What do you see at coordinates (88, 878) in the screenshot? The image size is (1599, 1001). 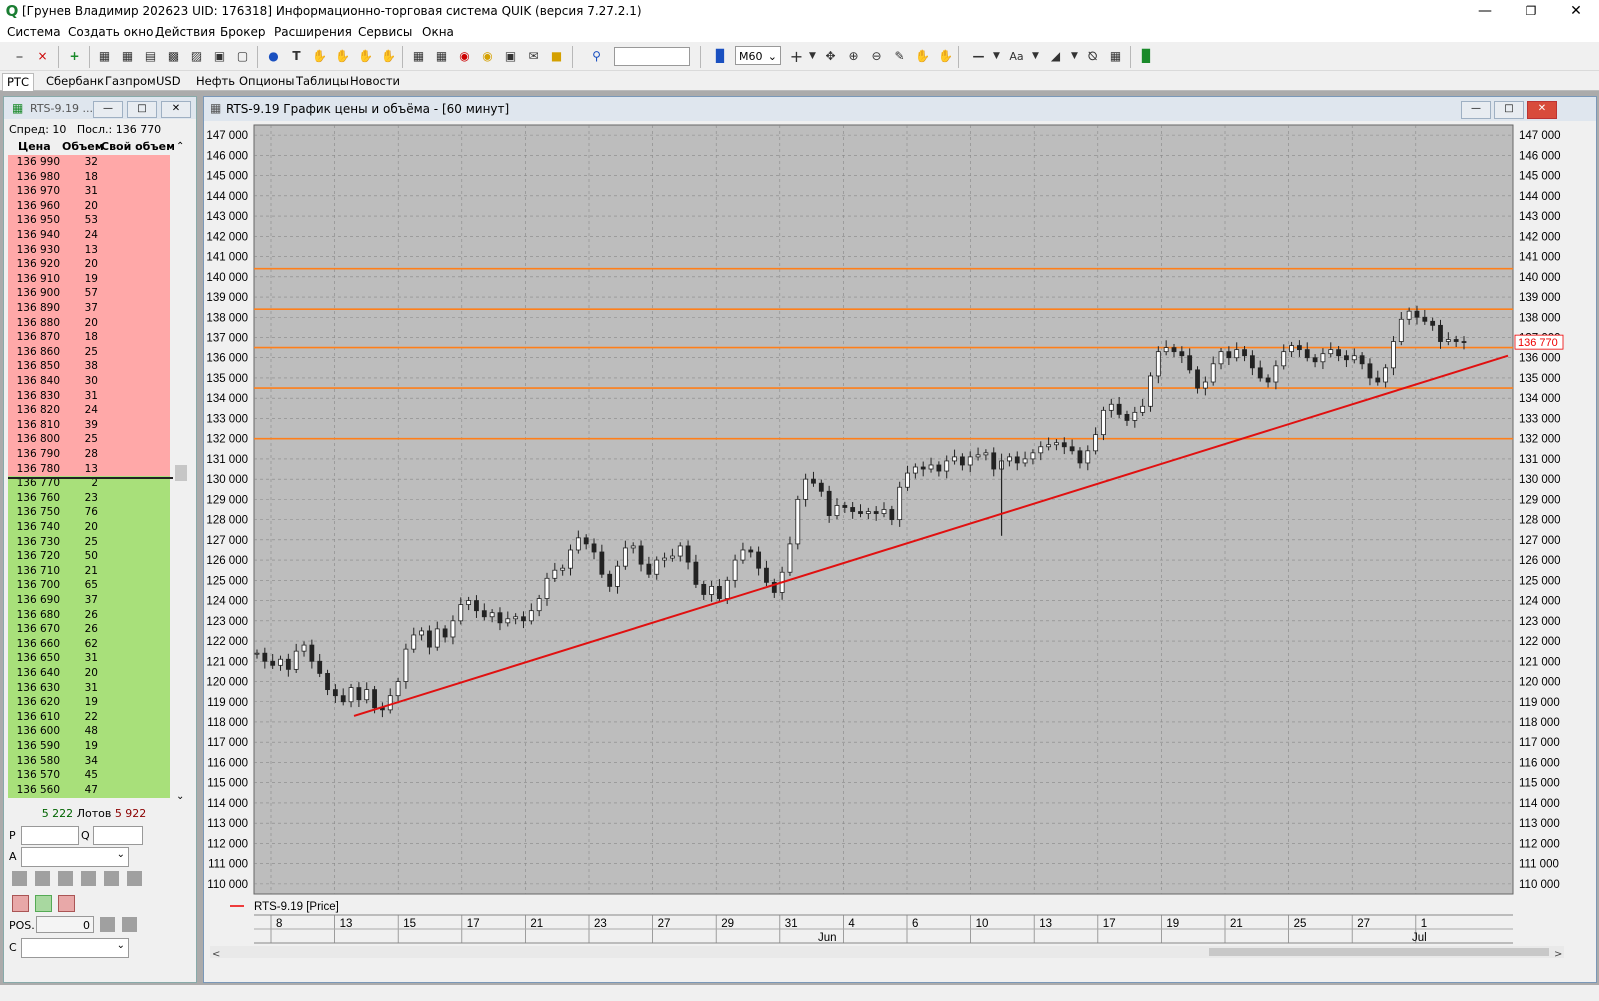 I see `stop-sell-button` at bounding box center [88, 878].